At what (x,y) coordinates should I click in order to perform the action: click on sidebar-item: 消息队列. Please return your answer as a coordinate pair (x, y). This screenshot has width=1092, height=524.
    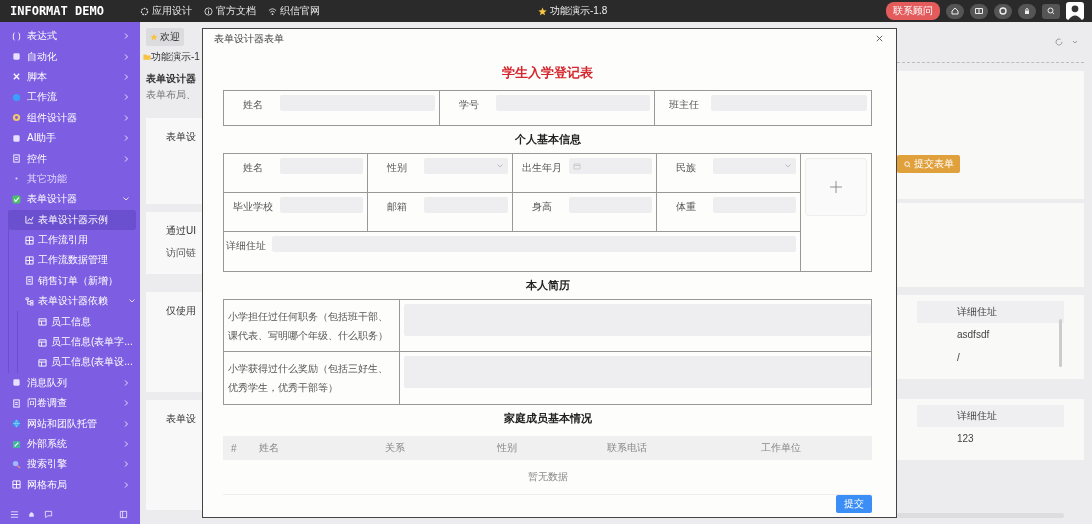
    Looking at the image, I should click on (70, 383).